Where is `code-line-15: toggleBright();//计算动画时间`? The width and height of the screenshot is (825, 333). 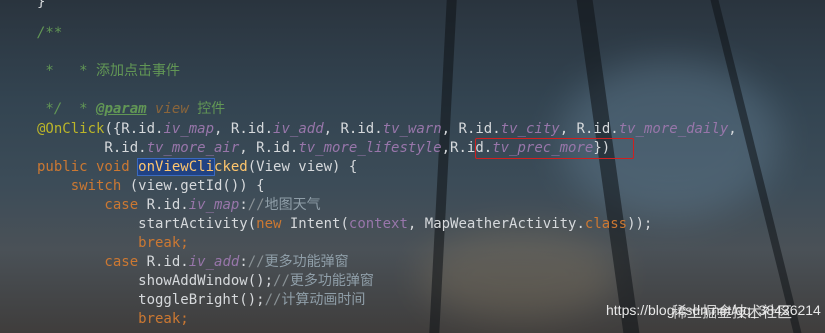 code-line-15: toggleBright();//计算动画时间 is located at coordinates (201, 300).